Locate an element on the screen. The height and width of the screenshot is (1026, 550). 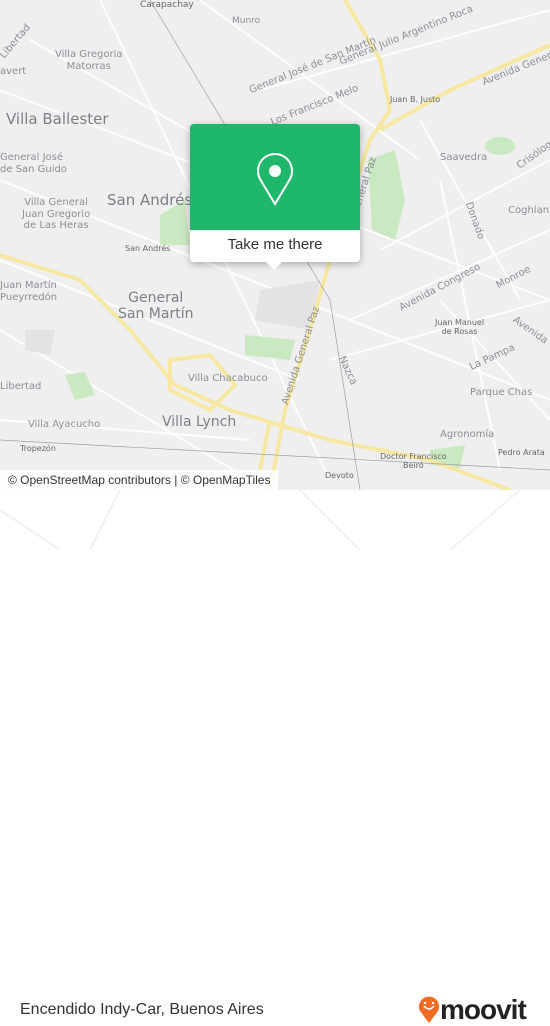
label-munro: Munro is located at coordinates (246, 21).